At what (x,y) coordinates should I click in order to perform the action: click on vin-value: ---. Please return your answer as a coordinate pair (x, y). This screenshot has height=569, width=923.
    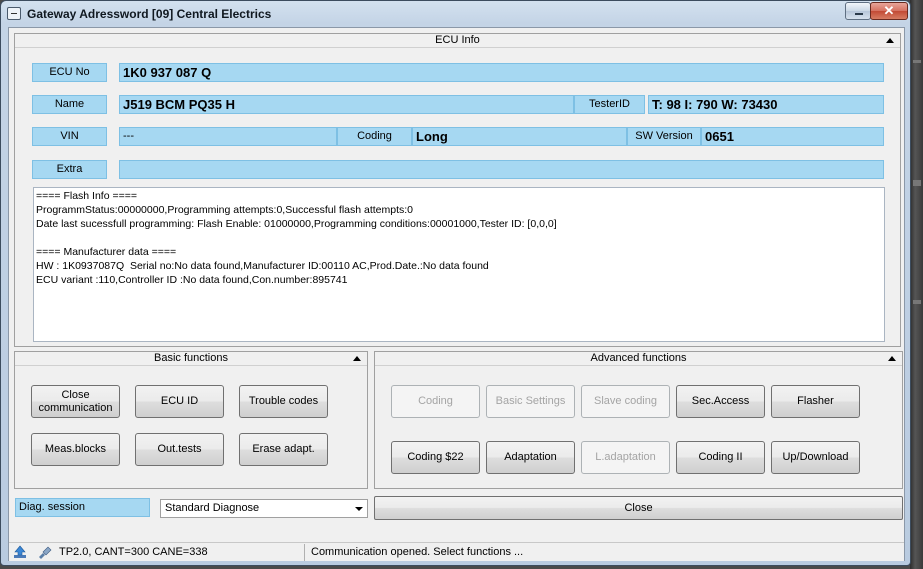
    Looking at the image, I should click on (228, 136).